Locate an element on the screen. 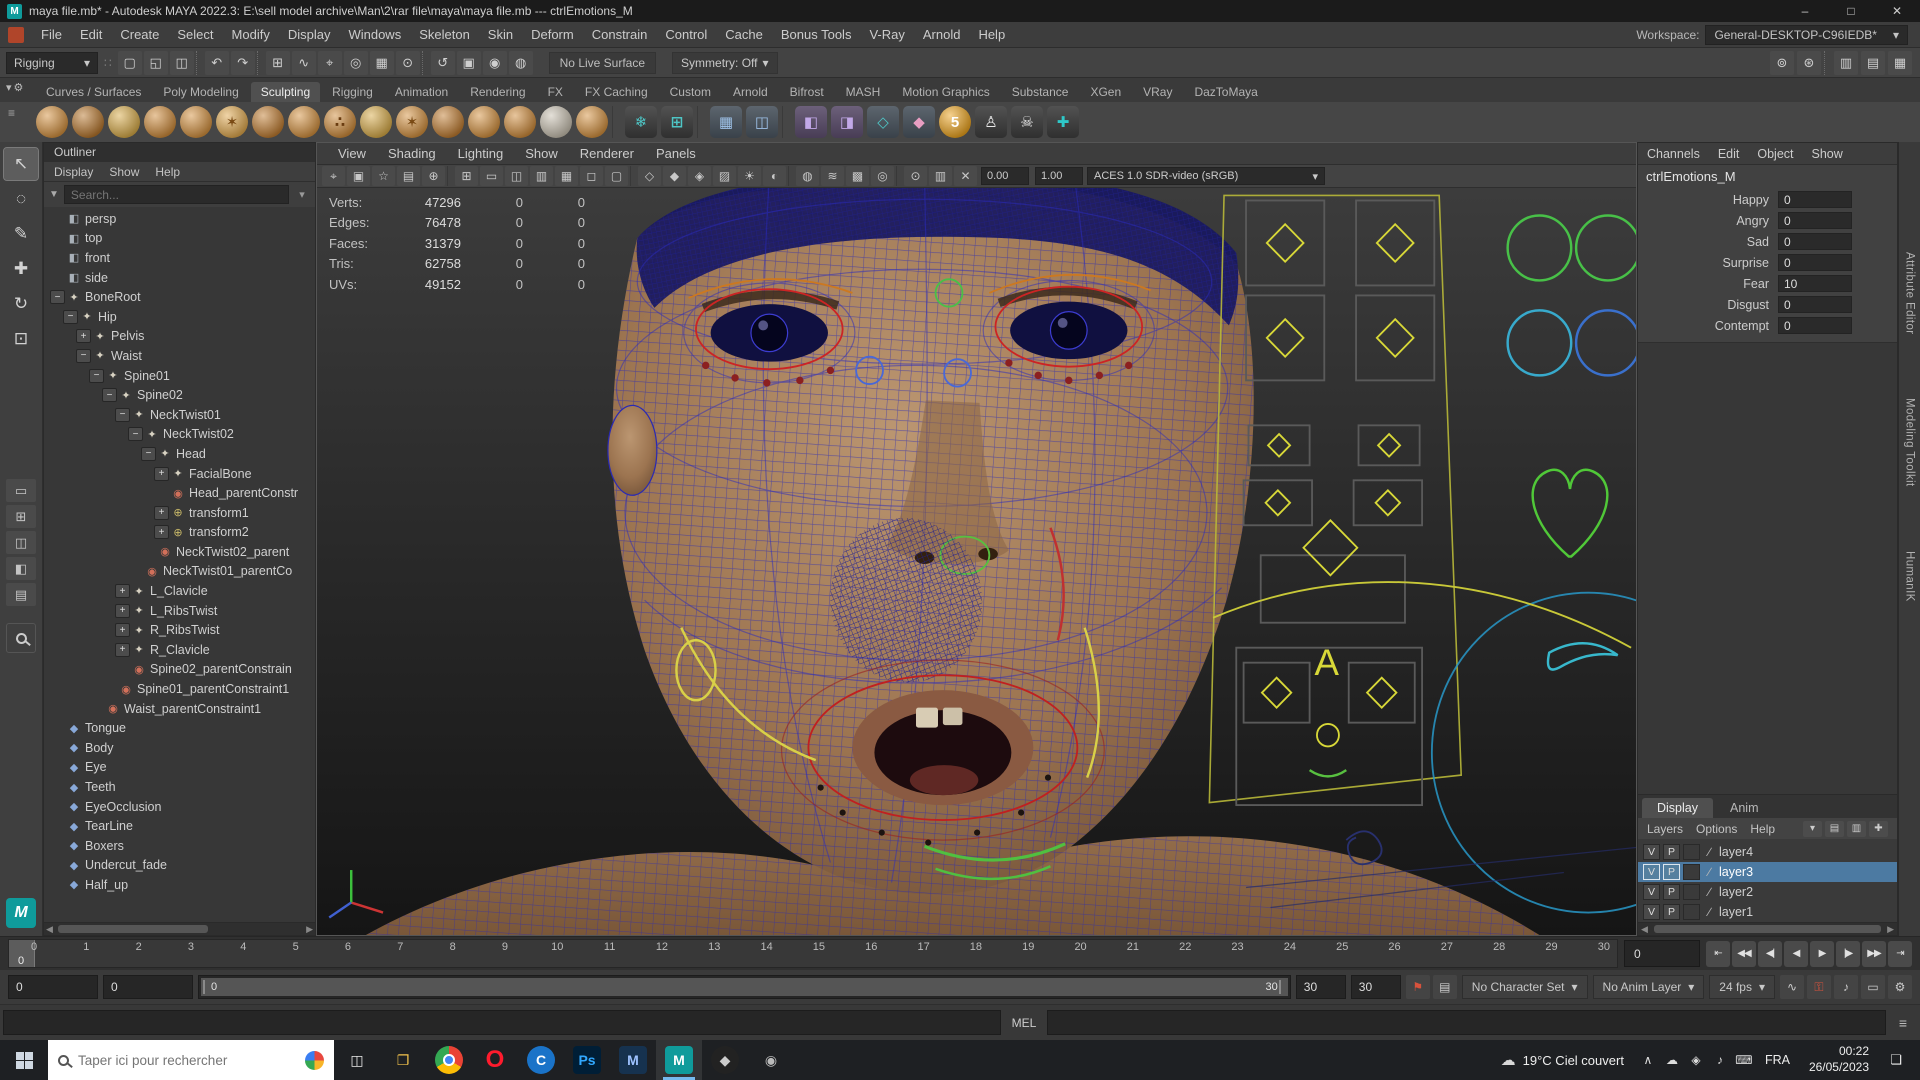 Image resolution: width=1920 pixels, height=1080 pixels. status-icon is located at coordinates (199, 62).